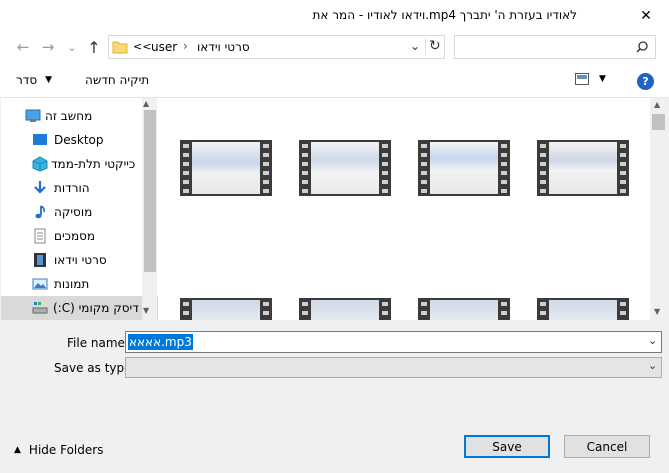 The width and height of the screenshot is (669, 473). What do you see at coordinates (415, 46) in the screenshot?
I see `address-dropdown-icon: ⌄` at bounding box center [415, 46].